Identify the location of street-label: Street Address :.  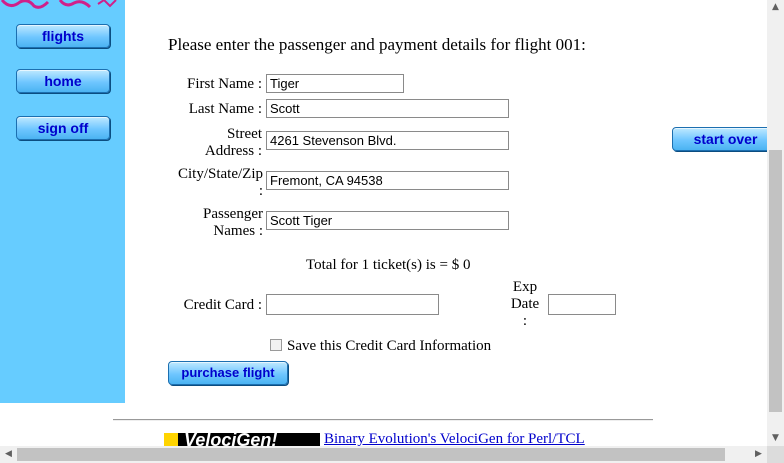
(216, 143).